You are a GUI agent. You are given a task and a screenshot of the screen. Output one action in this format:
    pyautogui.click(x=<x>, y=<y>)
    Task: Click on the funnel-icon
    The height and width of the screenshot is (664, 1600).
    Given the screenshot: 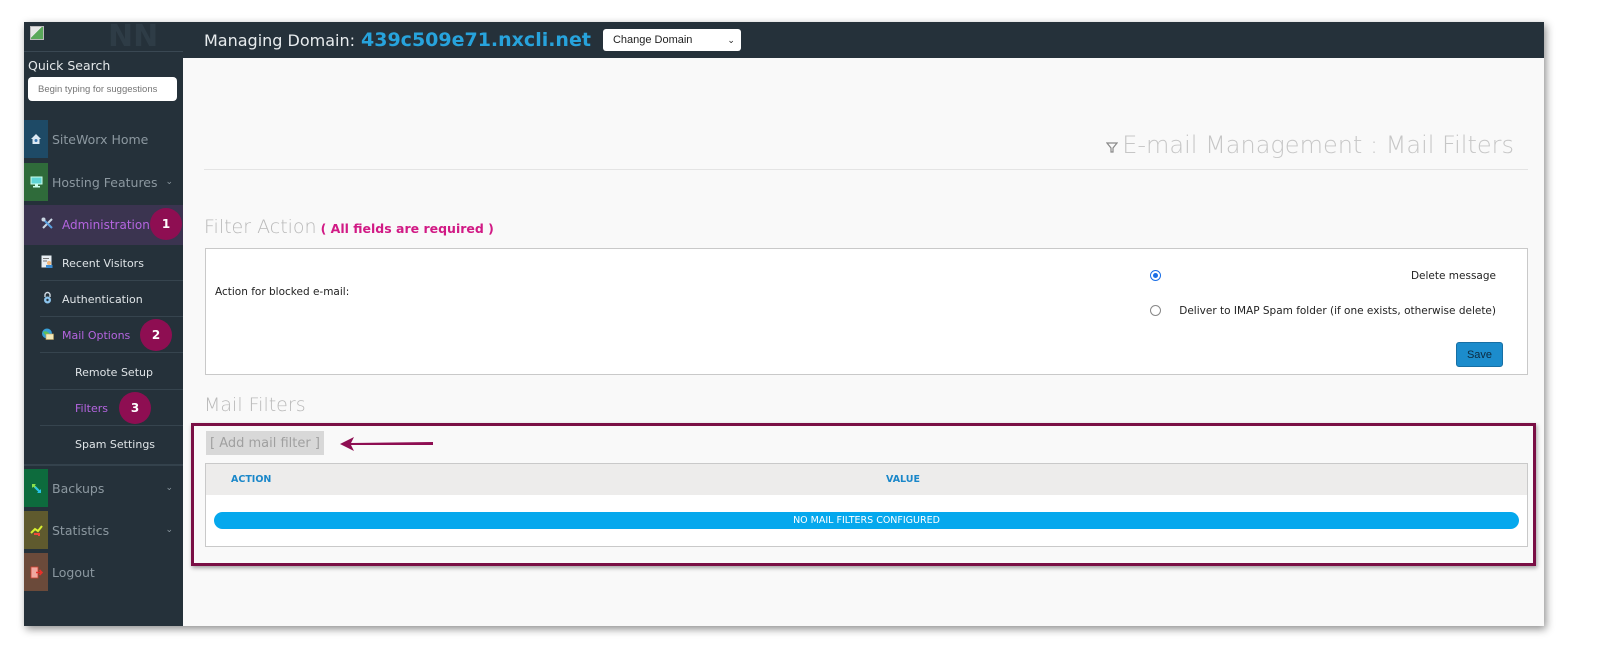 What is the action you would take?
    pyautogui.click(x=1112, y=150)
    